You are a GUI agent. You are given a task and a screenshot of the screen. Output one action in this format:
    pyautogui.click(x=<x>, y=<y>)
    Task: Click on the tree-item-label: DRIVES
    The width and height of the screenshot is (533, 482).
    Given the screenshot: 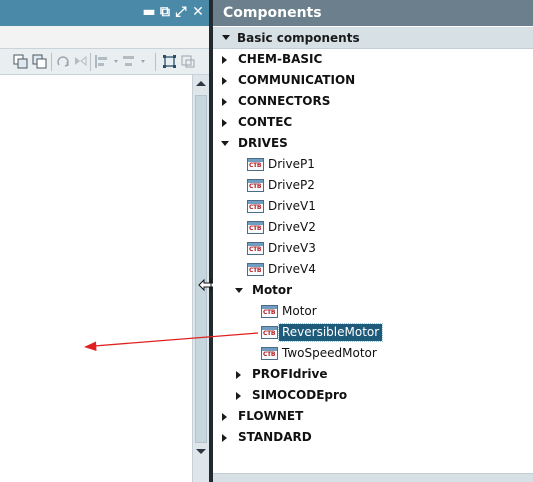 What is the action you would take?
    pyautogui.click(x=263, y=143)
    